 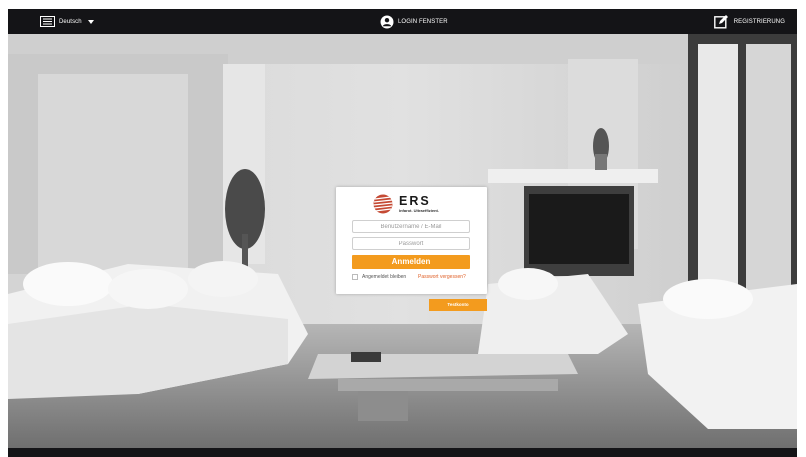 What do you see at coordinates (384, 277) in the screenshot?
I see `remember-label: Angemeldet bleiben` at bounding box center [384, 277].